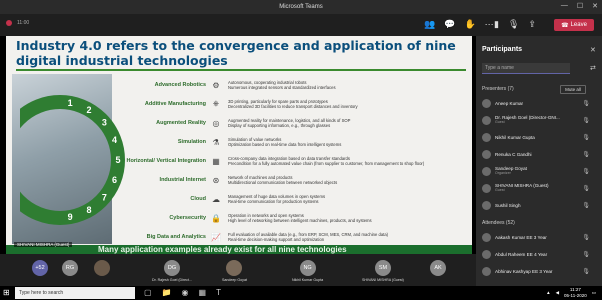  I want to click on volume-icon: ◀, so click(557, 293).